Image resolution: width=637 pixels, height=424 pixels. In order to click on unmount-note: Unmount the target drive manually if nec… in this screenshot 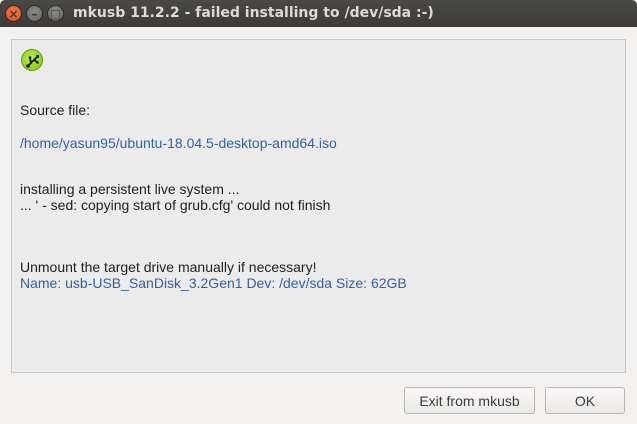, I will do `click(168, 267)`.